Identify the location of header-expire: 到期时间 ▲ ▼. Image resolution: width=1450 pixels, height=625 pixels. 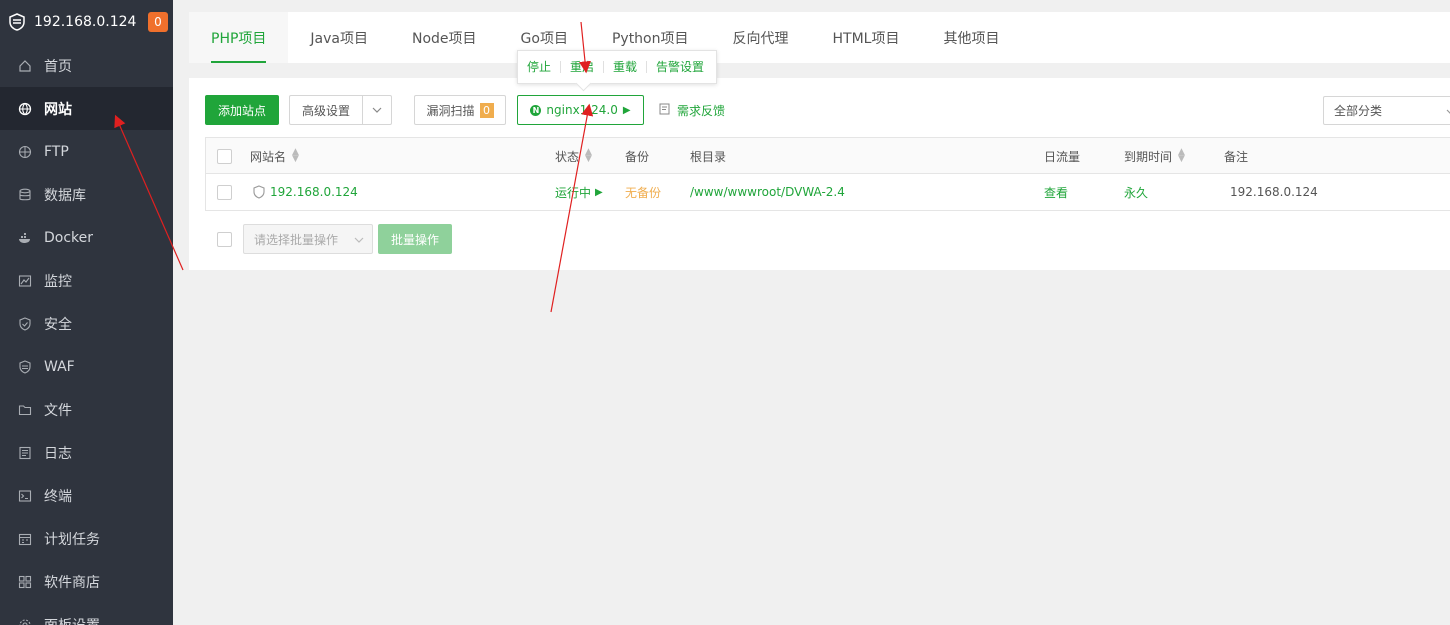
(1154, 156).